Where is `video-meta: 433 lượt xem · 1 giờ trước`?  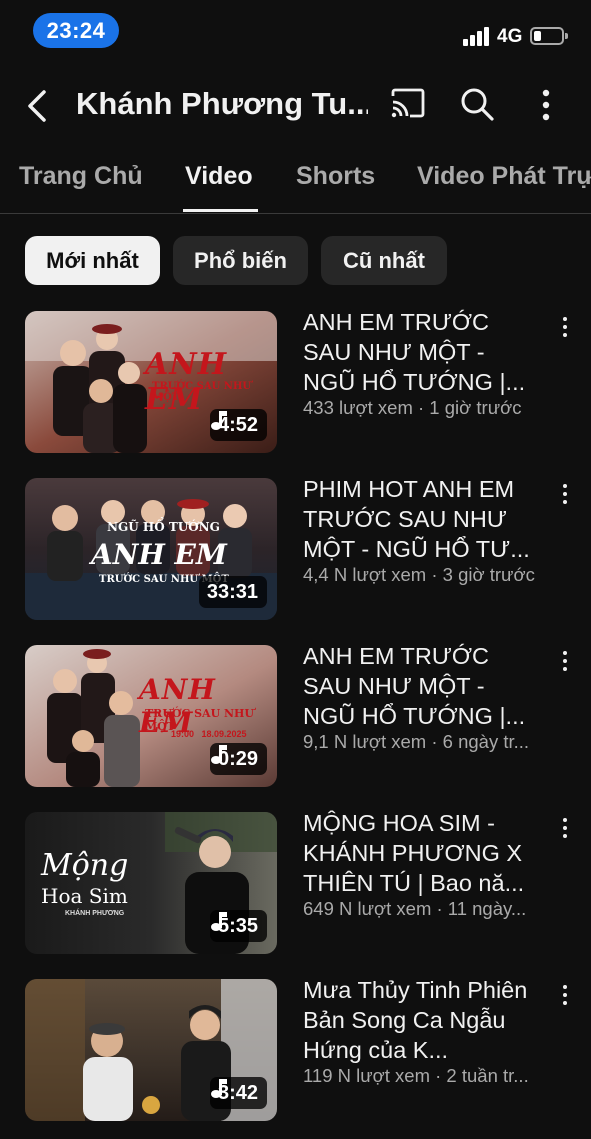 video-meta: 433 lượt xem · 1 giờ trước is located at coordinates (412, 407).